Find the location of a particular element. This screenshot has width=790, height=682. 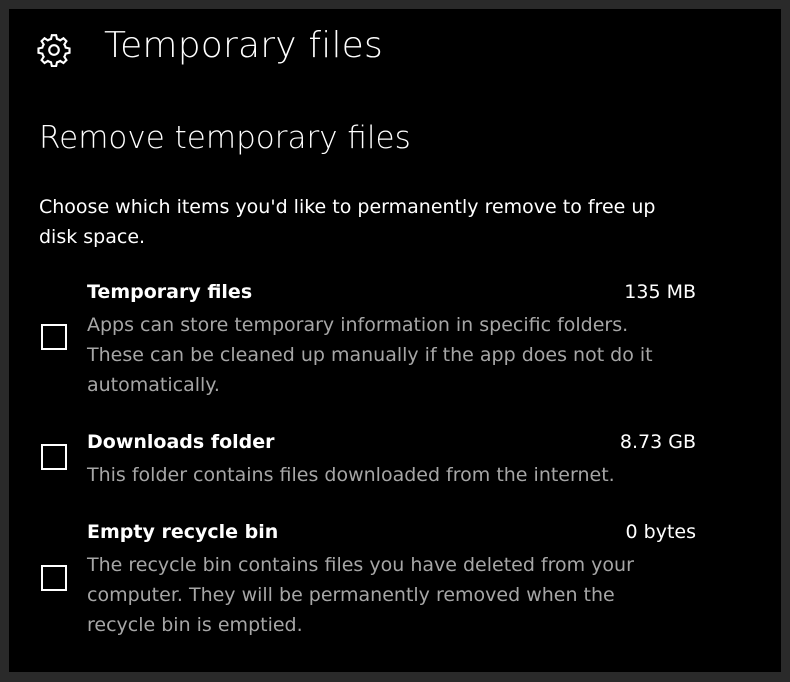

item-name: Empty recycle bin is located at coordinates (183, 532).